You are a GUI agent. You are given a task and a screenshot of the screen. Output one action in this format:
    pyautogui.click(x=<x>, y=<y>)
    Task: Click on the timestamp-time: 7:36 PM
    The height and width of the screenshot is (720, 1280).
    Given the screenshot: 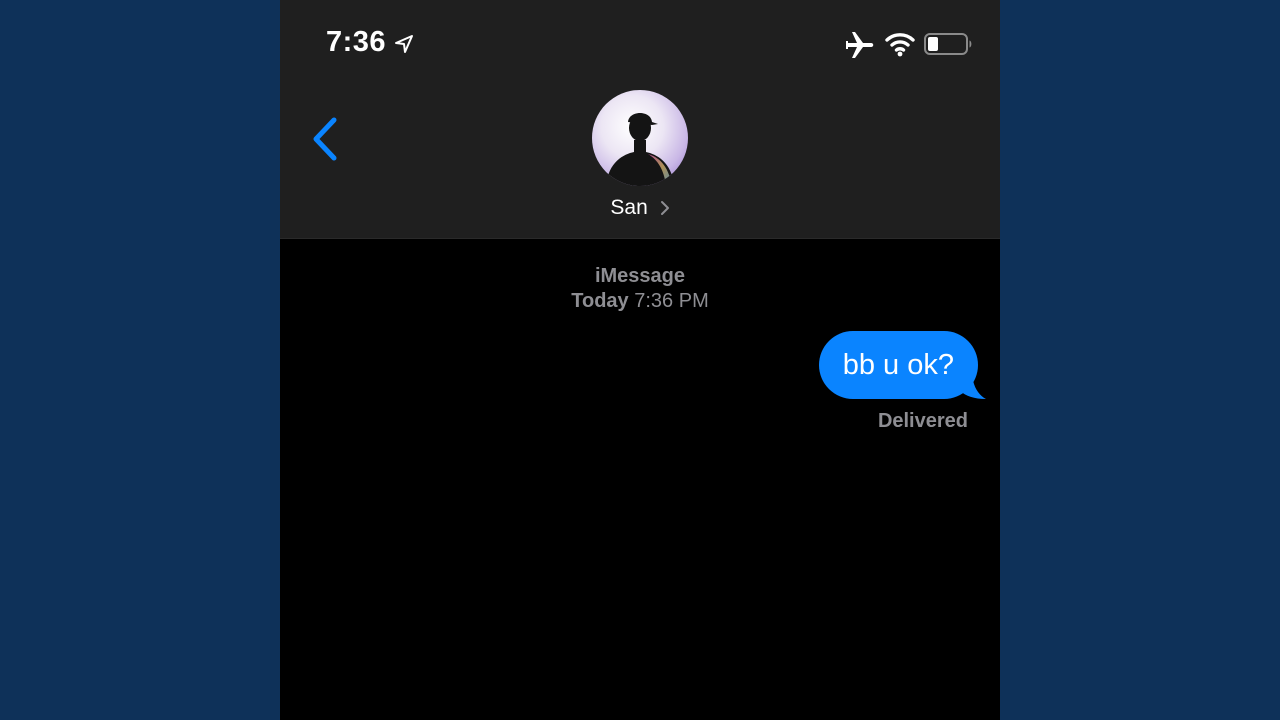 What is the action you would take?
    pyautogui.click(x=671, y=301)
    